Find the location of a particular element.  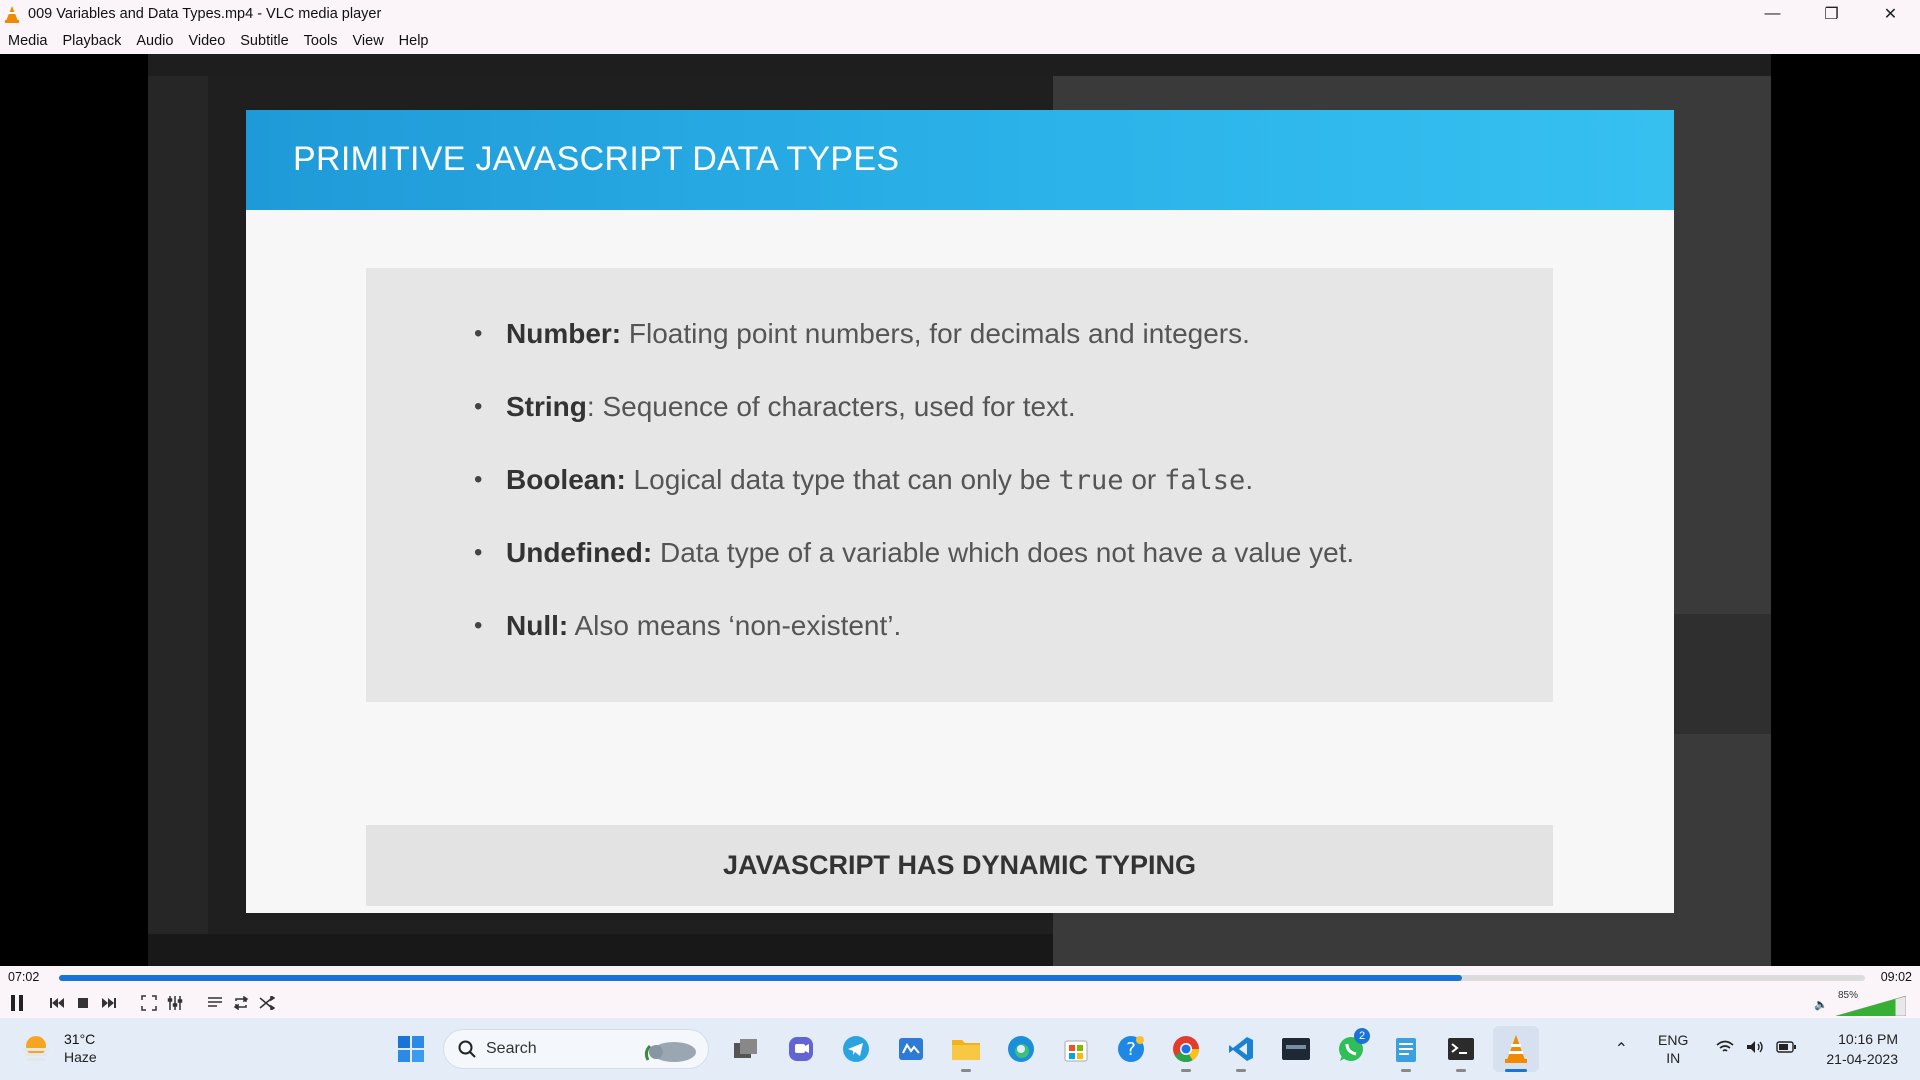

terminal-button is located at coordinates (1461, 1049).